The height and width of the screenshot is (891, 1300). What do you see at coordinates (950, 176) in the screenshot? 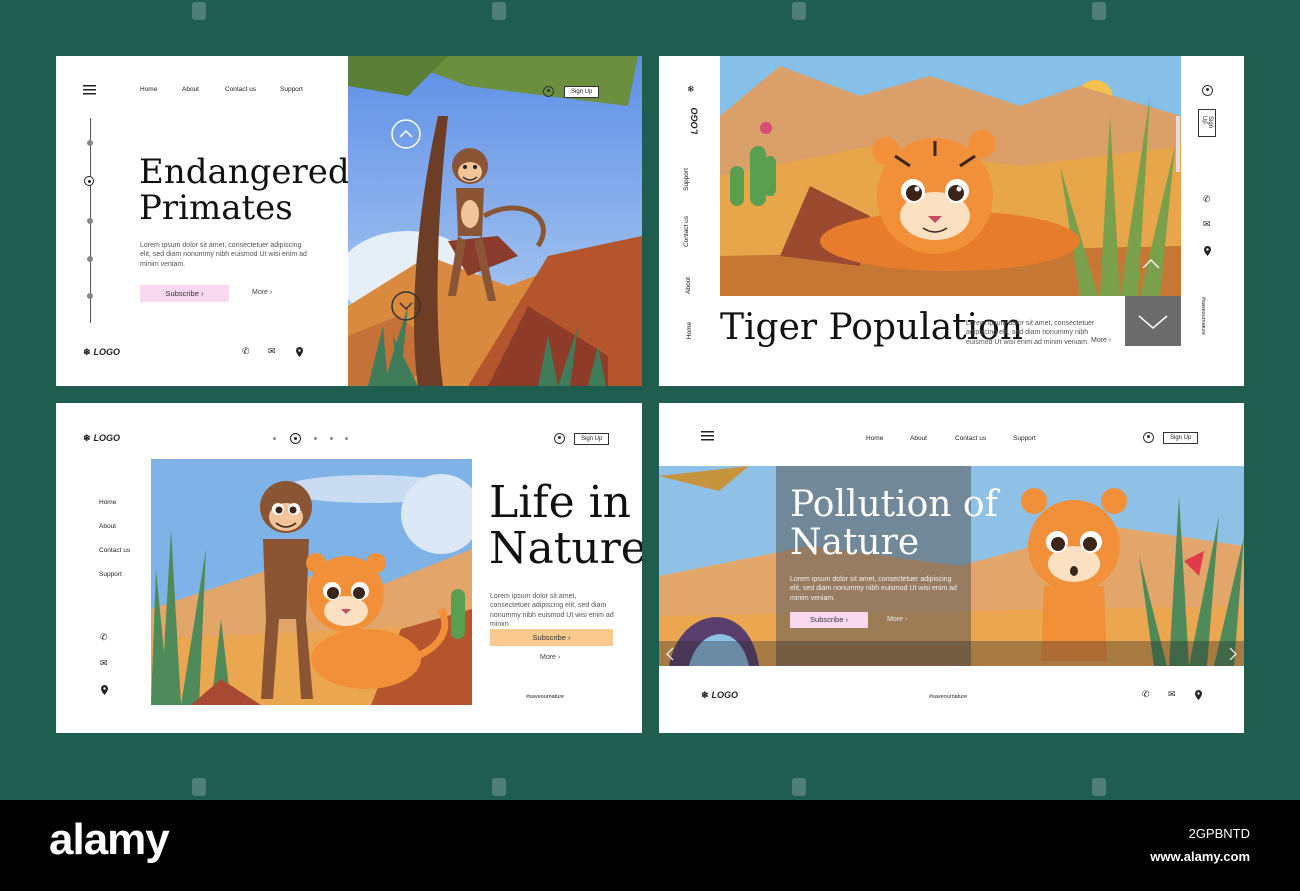
I see `tiger-cub-illustration` at bounding box center [950, 176].